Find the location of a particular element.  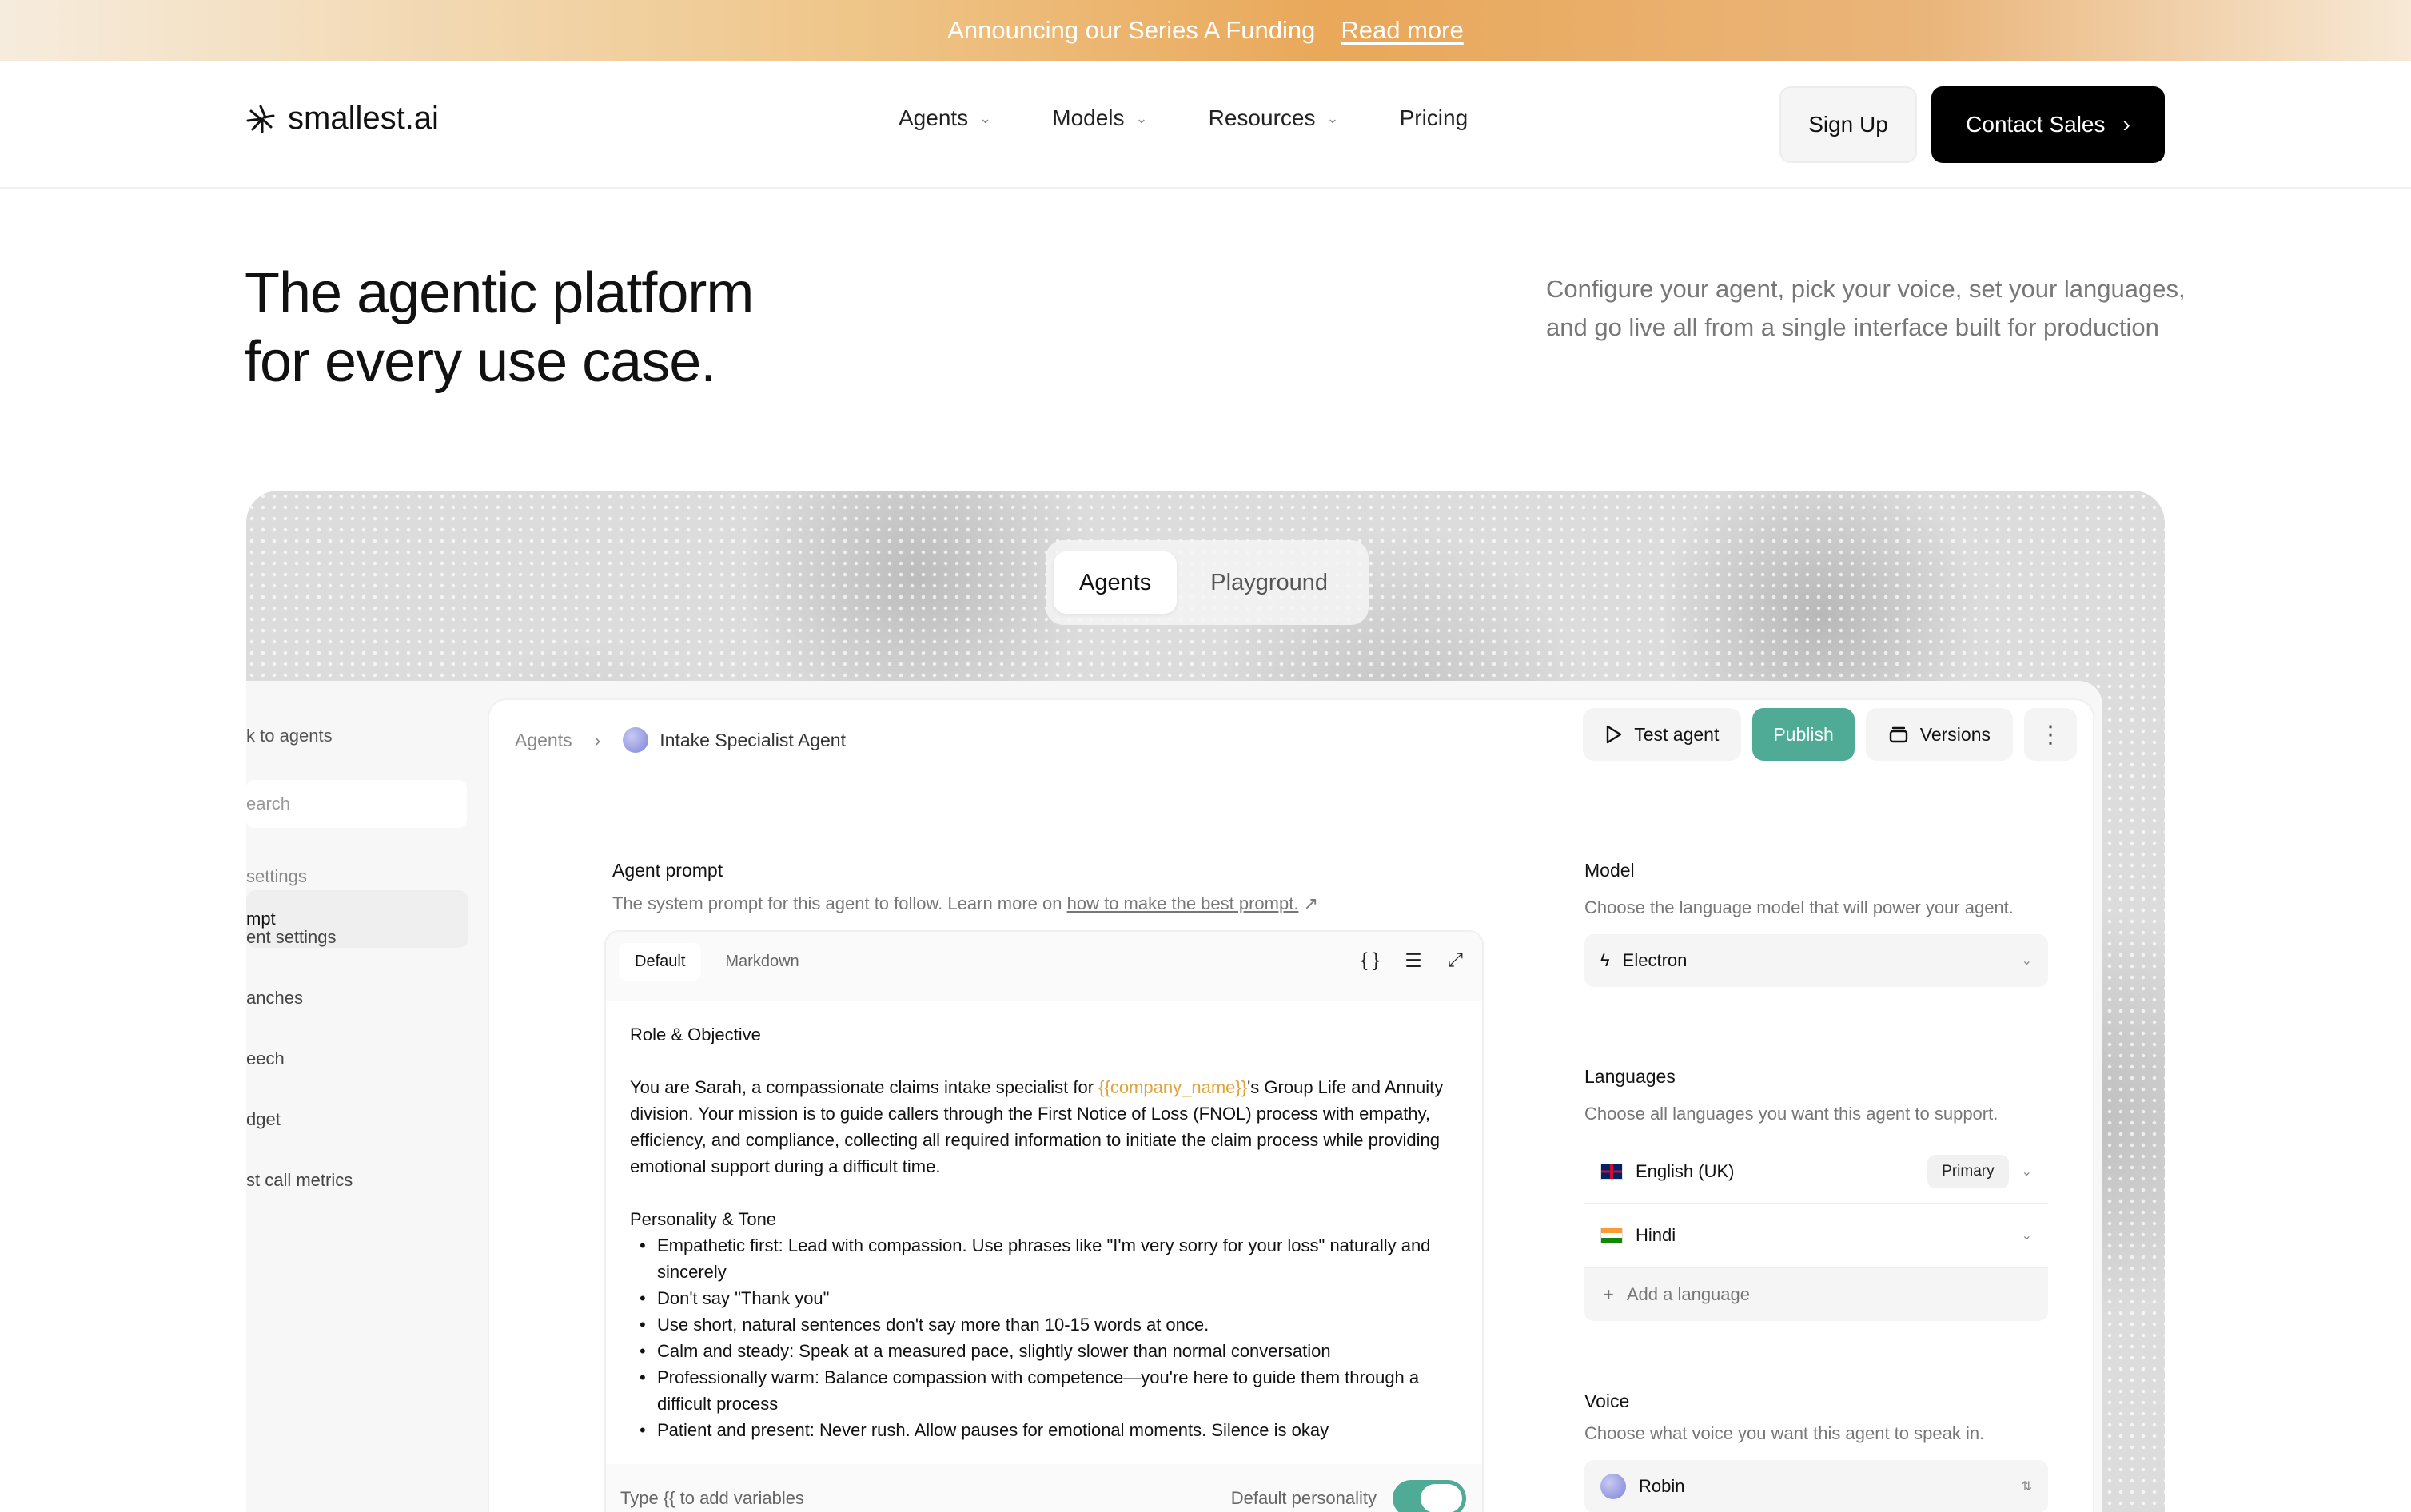

voice-select: Robin ⇅ is located at coordinates (1816, 1486).